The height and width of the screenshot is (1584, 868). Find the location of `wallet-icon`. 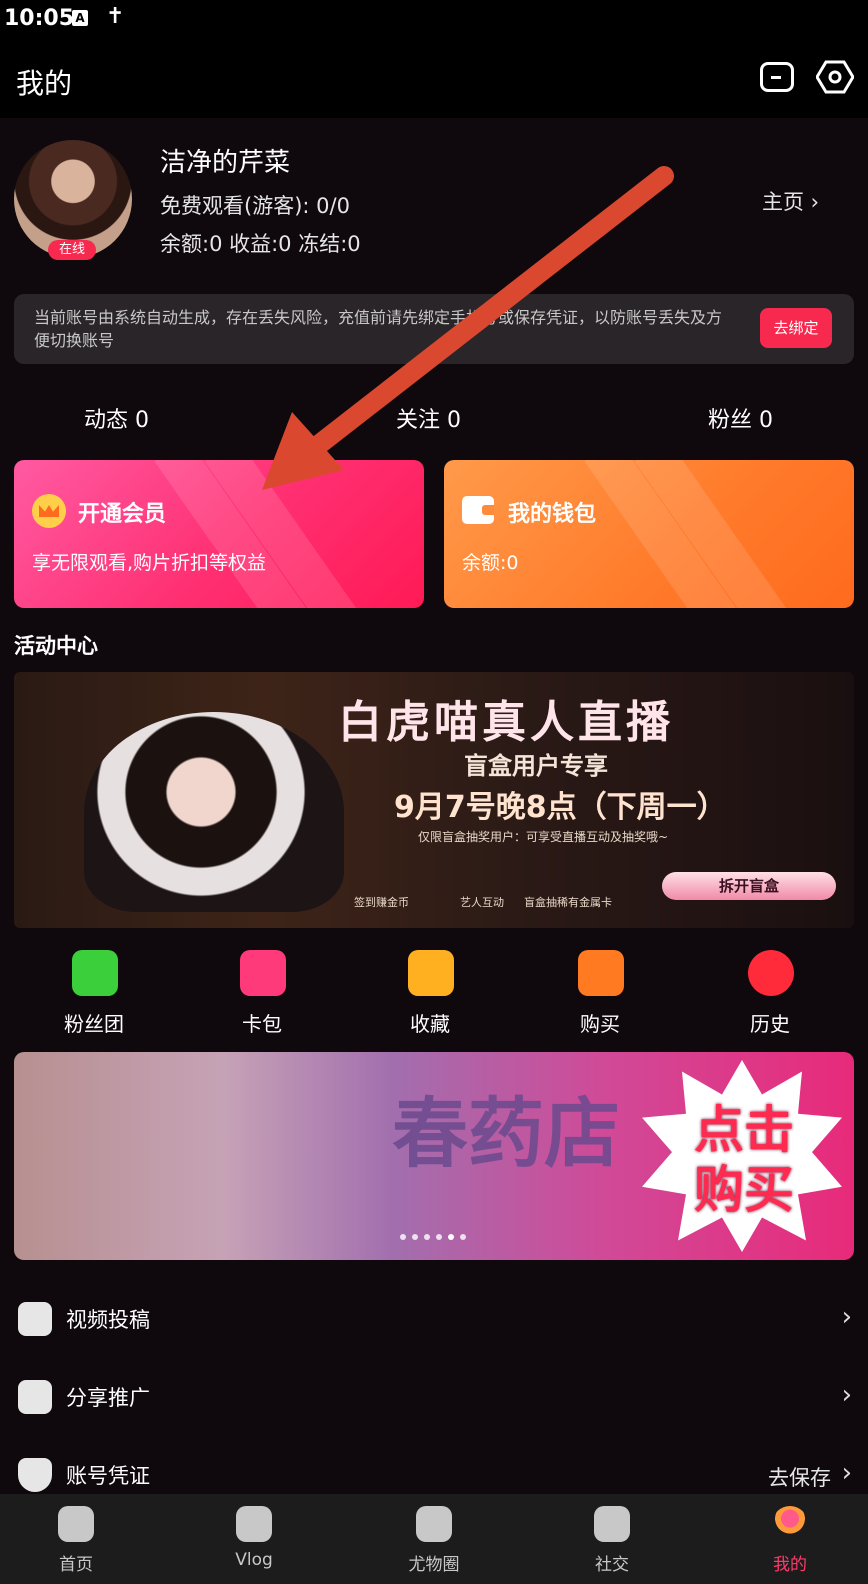

wallet-icon is located at coordinates (478, 510).